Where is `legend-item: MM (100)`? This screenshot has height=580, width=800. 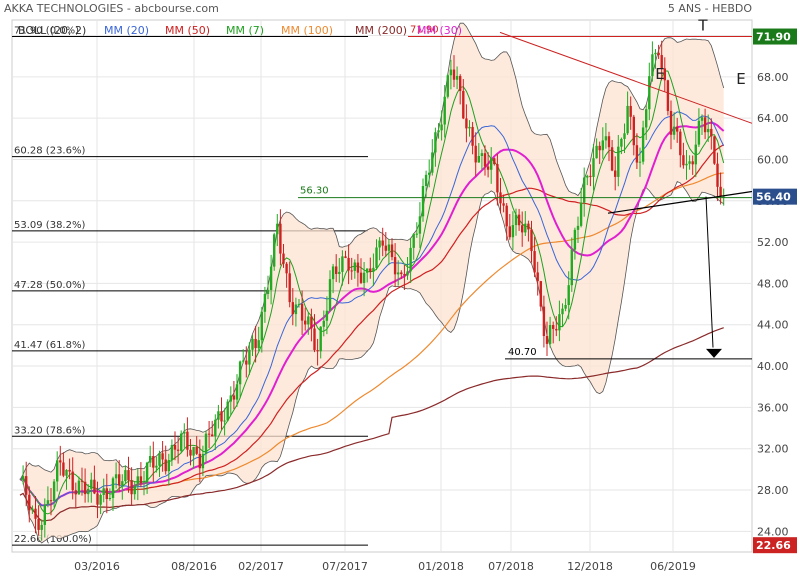 legend-item: MM (100) is located at coordinates (307, 30).